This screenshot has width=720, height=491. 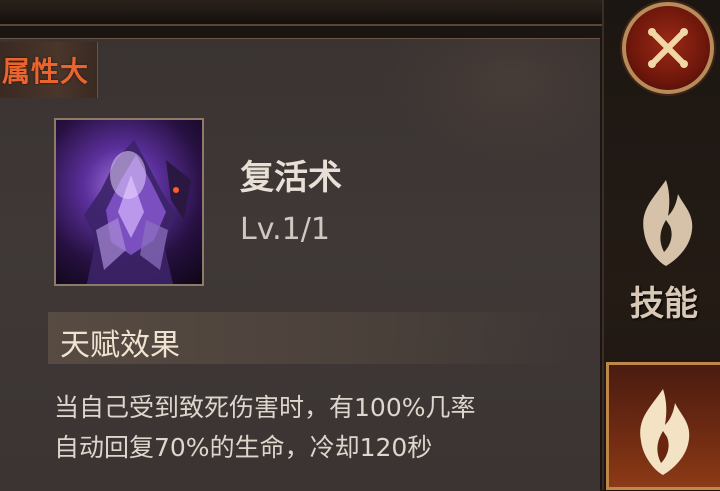 I want to click on skill-level: Lv.1/1, so click(x=285, y=229).